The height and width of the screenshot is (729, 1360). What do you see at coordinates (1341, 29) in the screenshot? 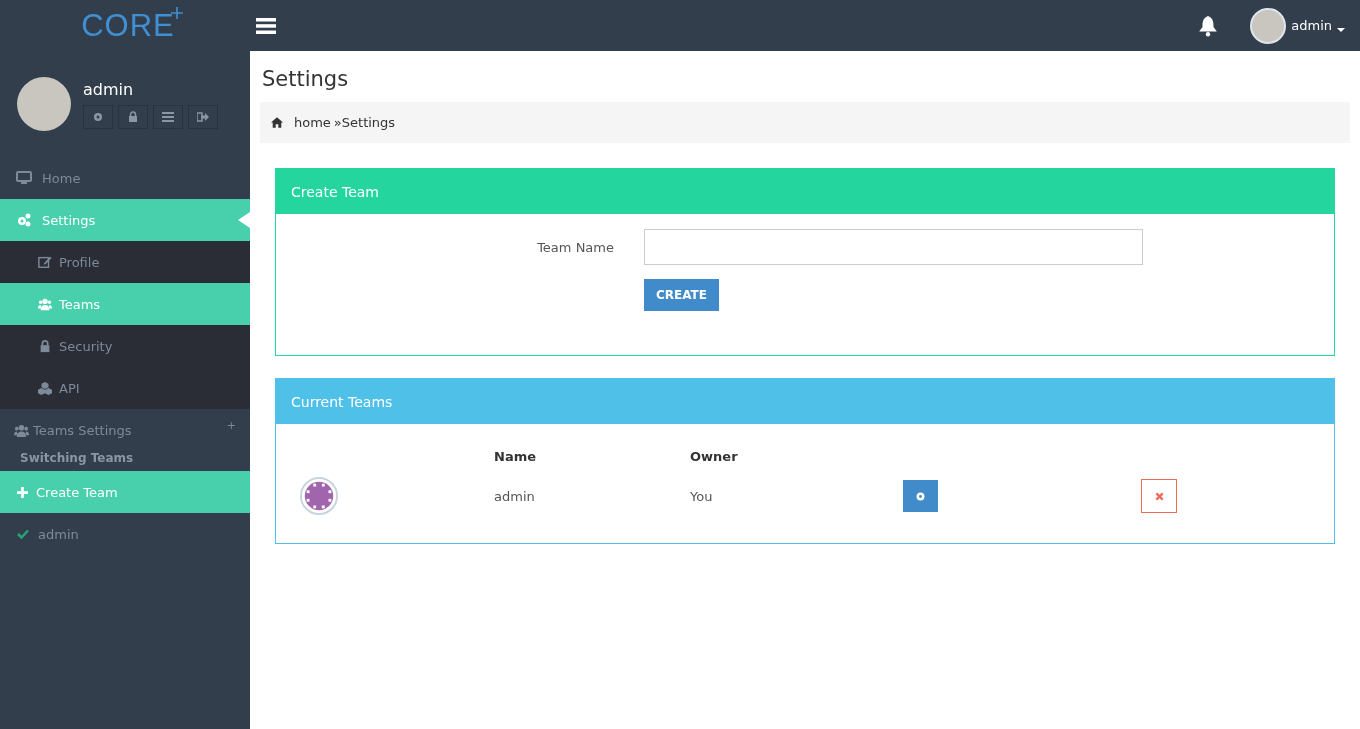
I see `caret-icon` at bounding box center [1341, 29].